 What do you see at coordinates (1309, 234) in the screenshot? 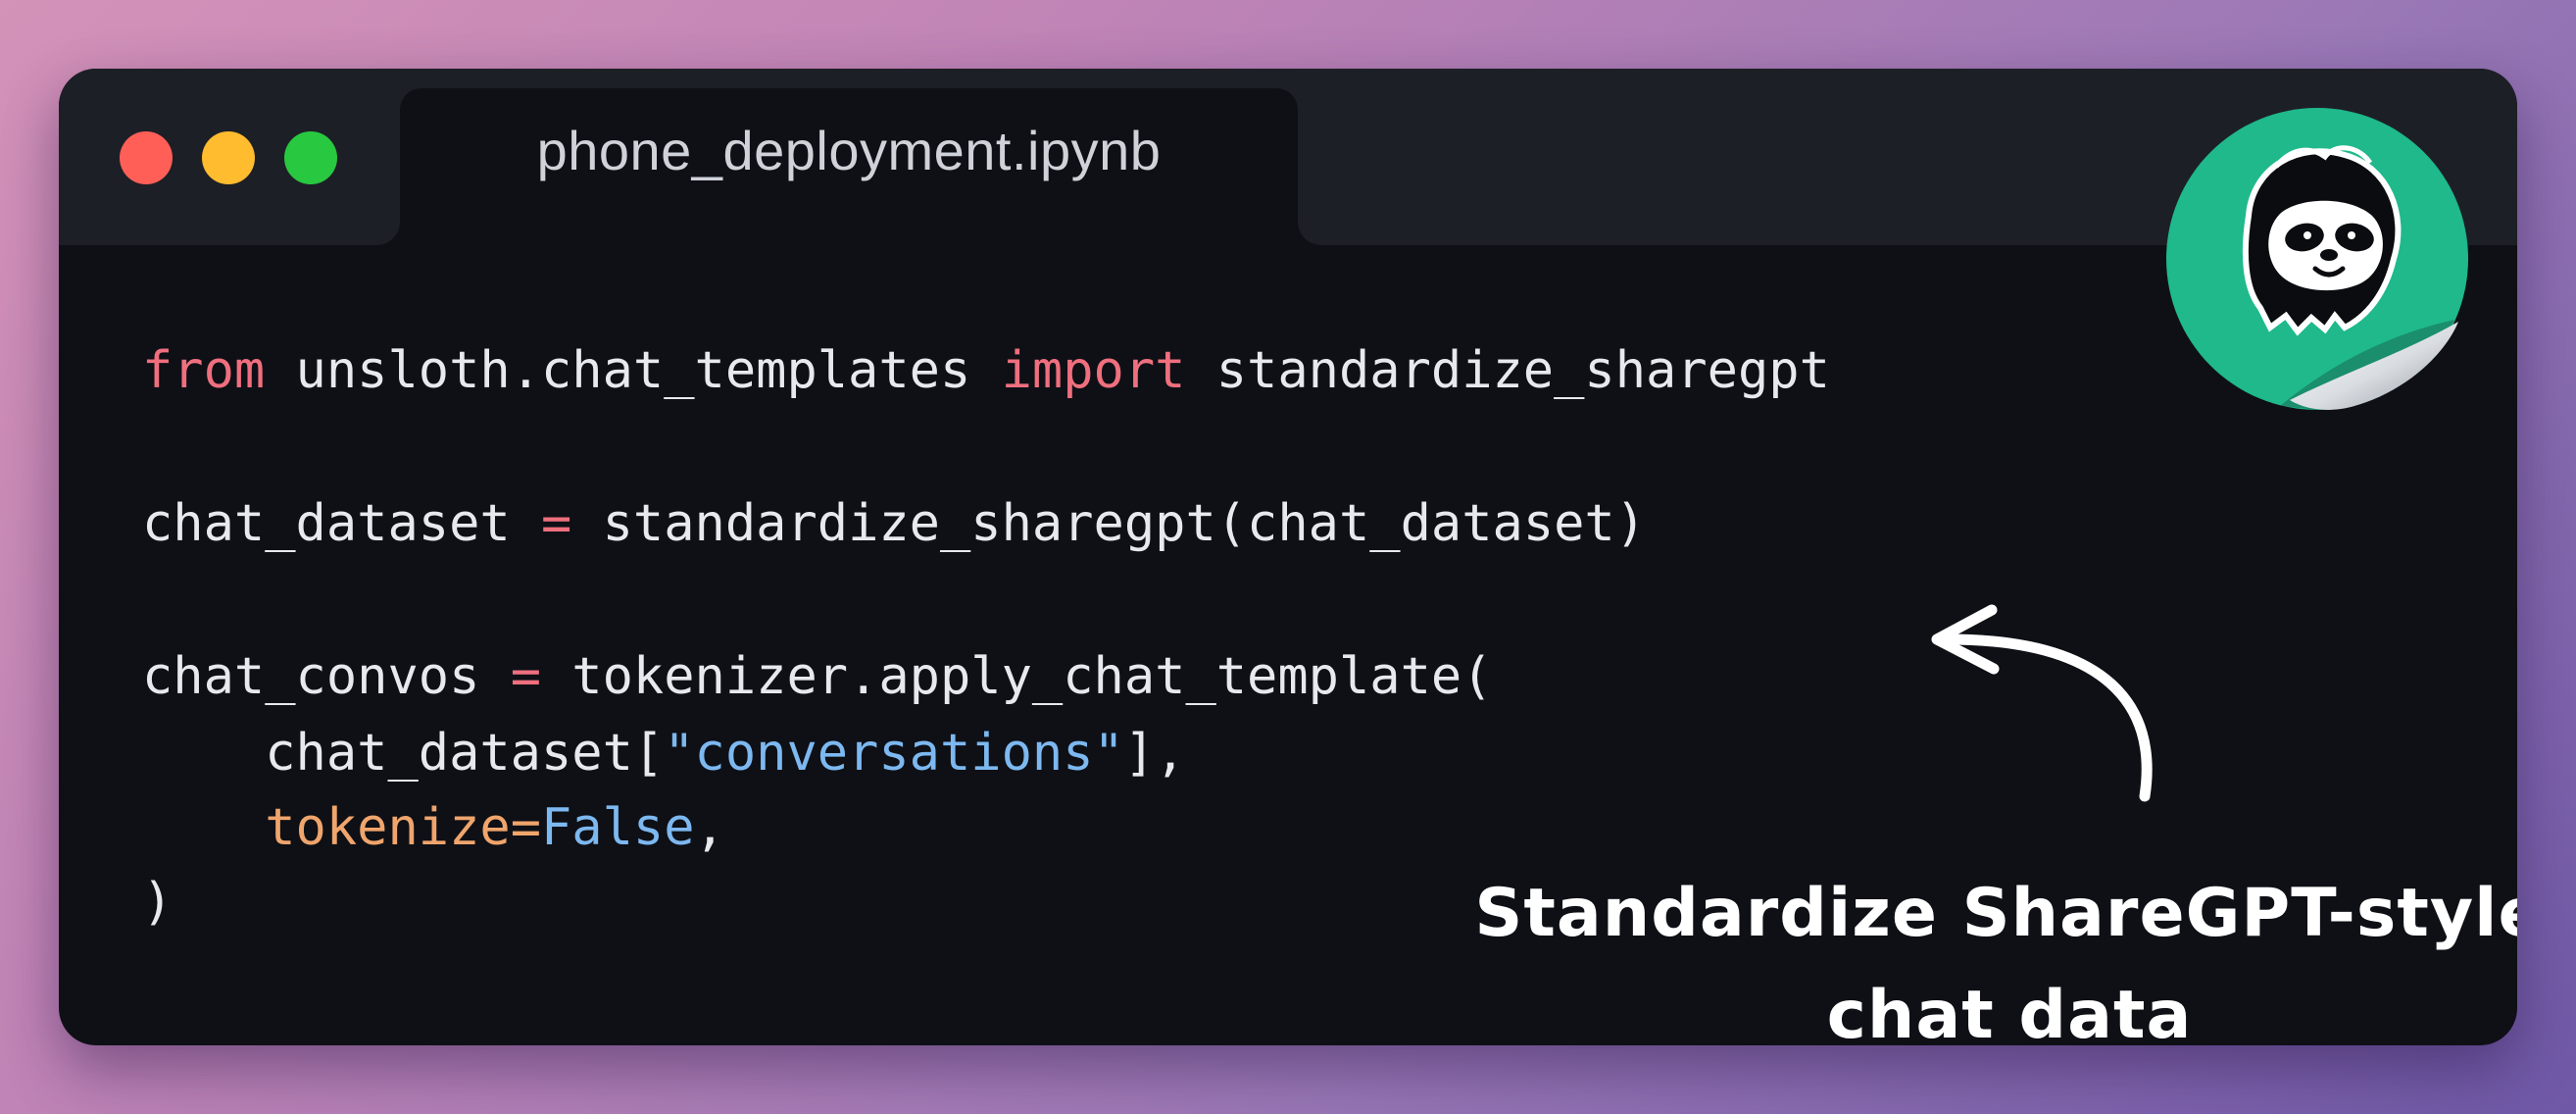
I see `tab-corner-right` at bounding box center [1309, 234].